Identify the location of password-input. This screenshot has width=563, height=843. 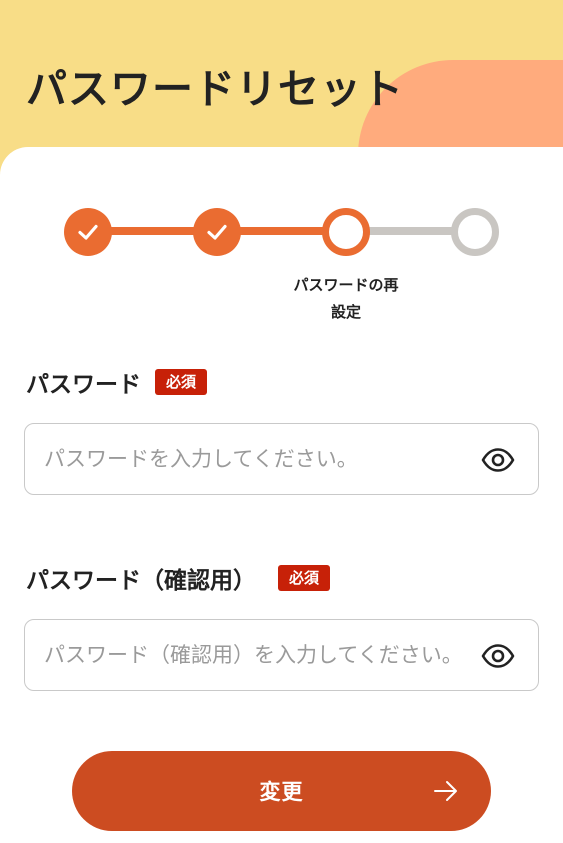
(255, 459).